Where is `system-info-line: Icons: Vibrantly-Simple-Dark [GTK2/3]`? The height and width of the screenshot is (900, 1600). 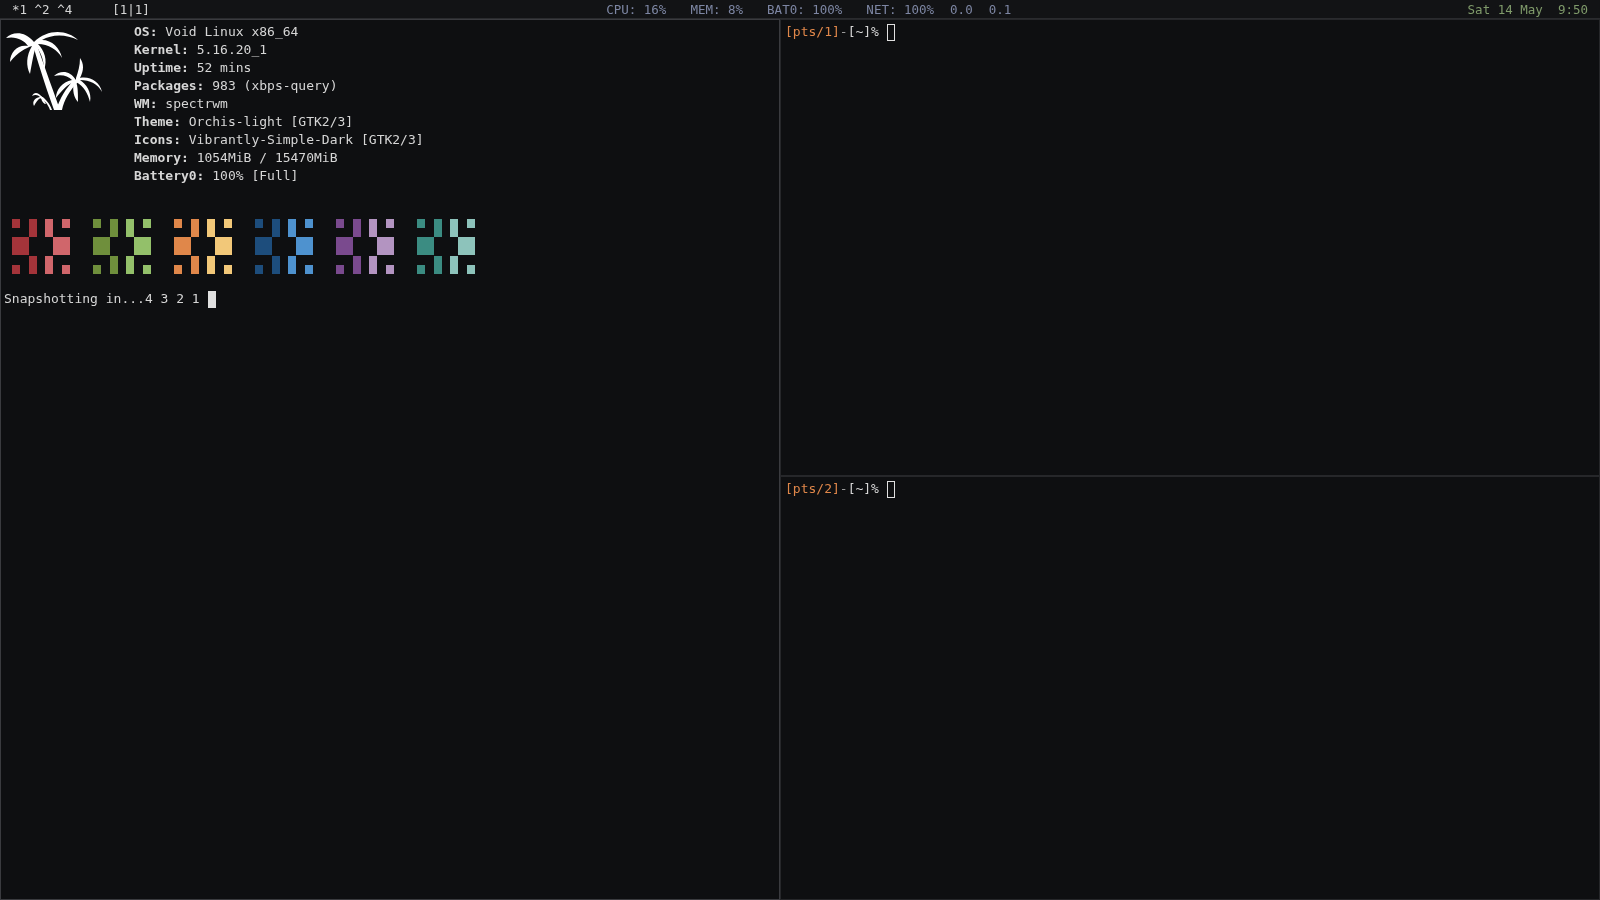 system-info-line: Icons: Vibrantly-Simple-Dark [GTK2/3] is located at coordinates (279, 140).